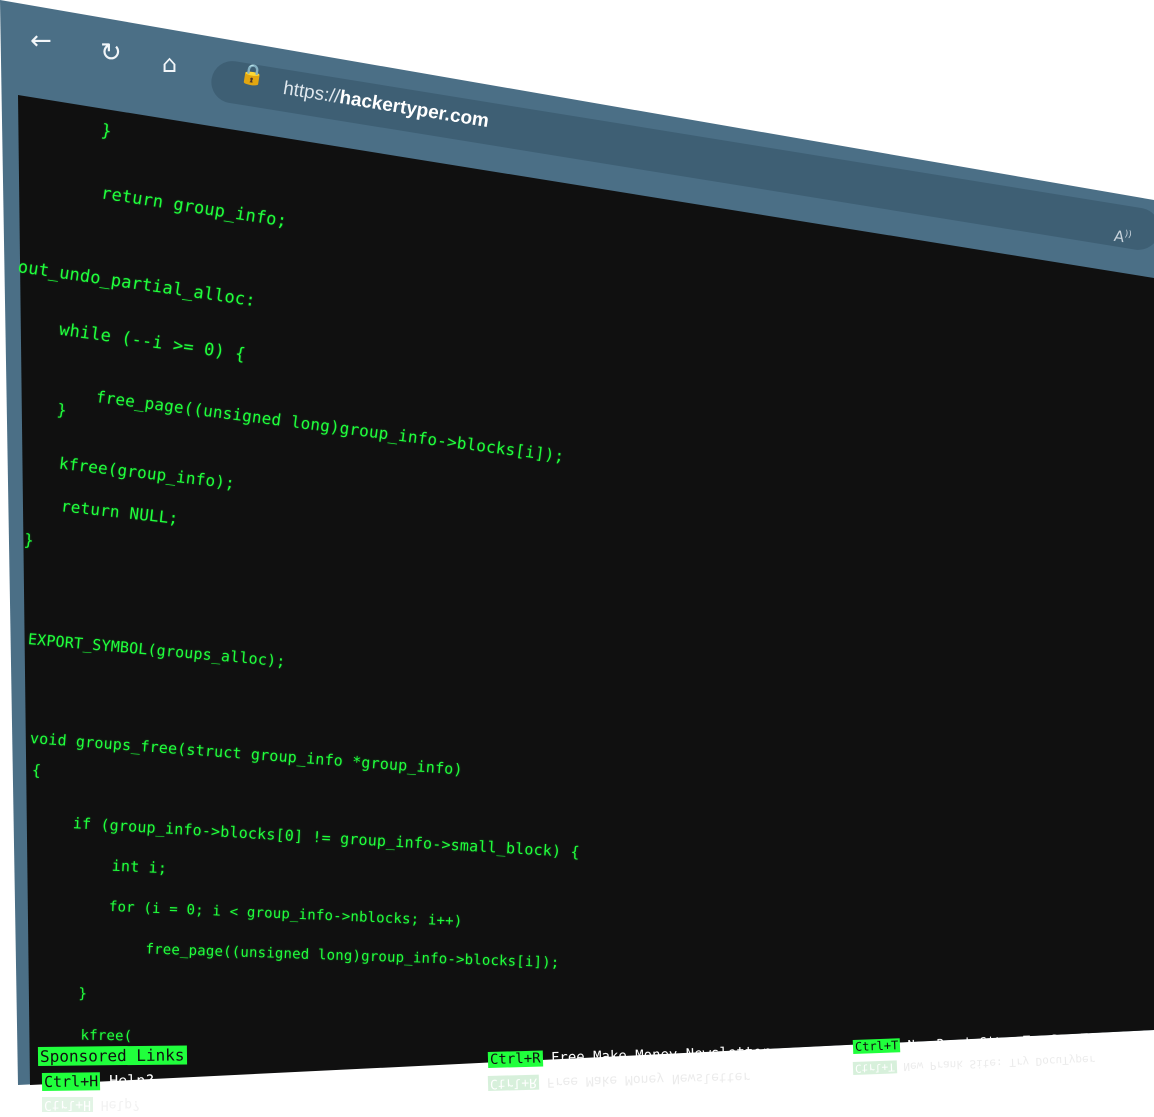 This screenshot has width=1154, height=1117. What do you see at coordinates (41, 41) in the screenshot?
I see `back-arrow-icon: ←` at bounding box center [41, 41].